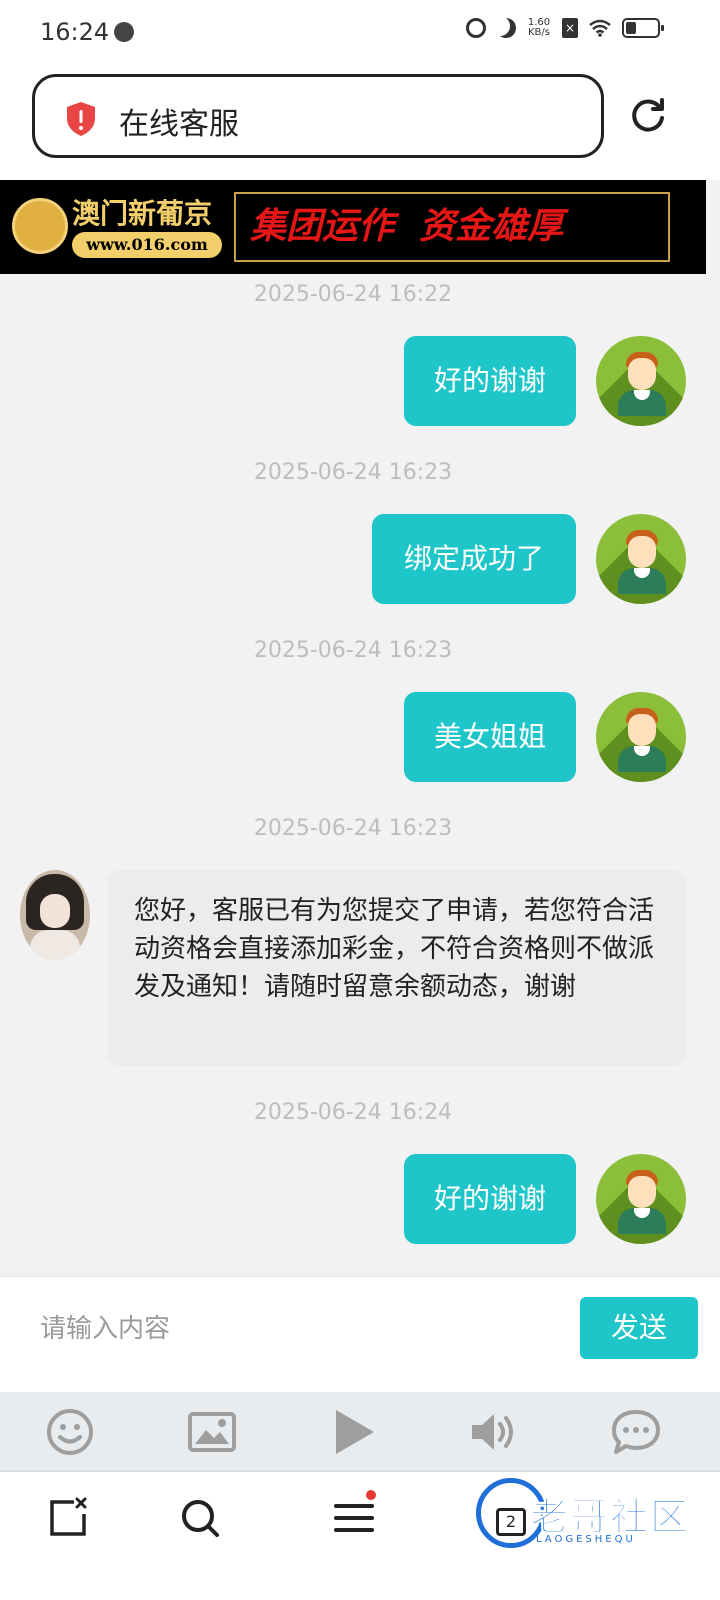 This screenshot has width=720, height=1600. Describe the element at coordinates (506, 28) in the screenshot. I see `moon-icon` at that location.